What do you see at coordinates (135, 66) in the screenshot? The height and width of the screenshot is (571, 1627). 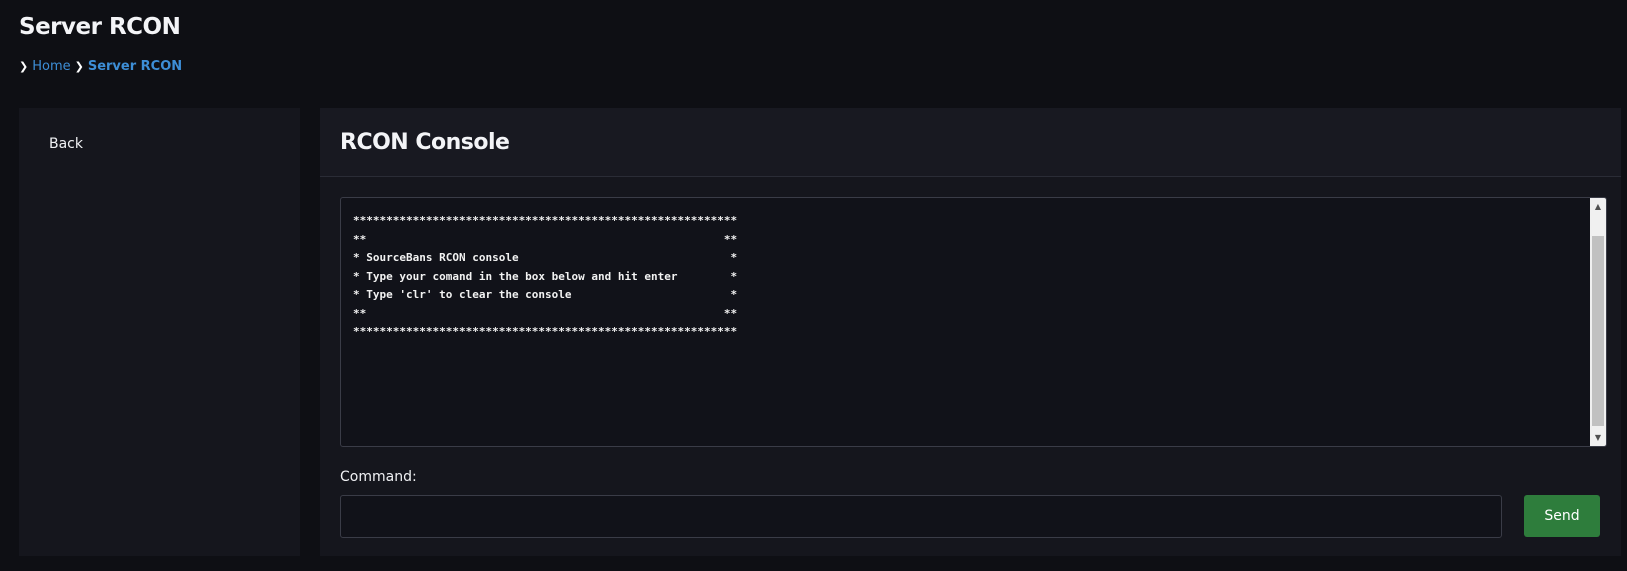 I see `breadcrumb-current: Server RCON` at bounding box center [135, 66].